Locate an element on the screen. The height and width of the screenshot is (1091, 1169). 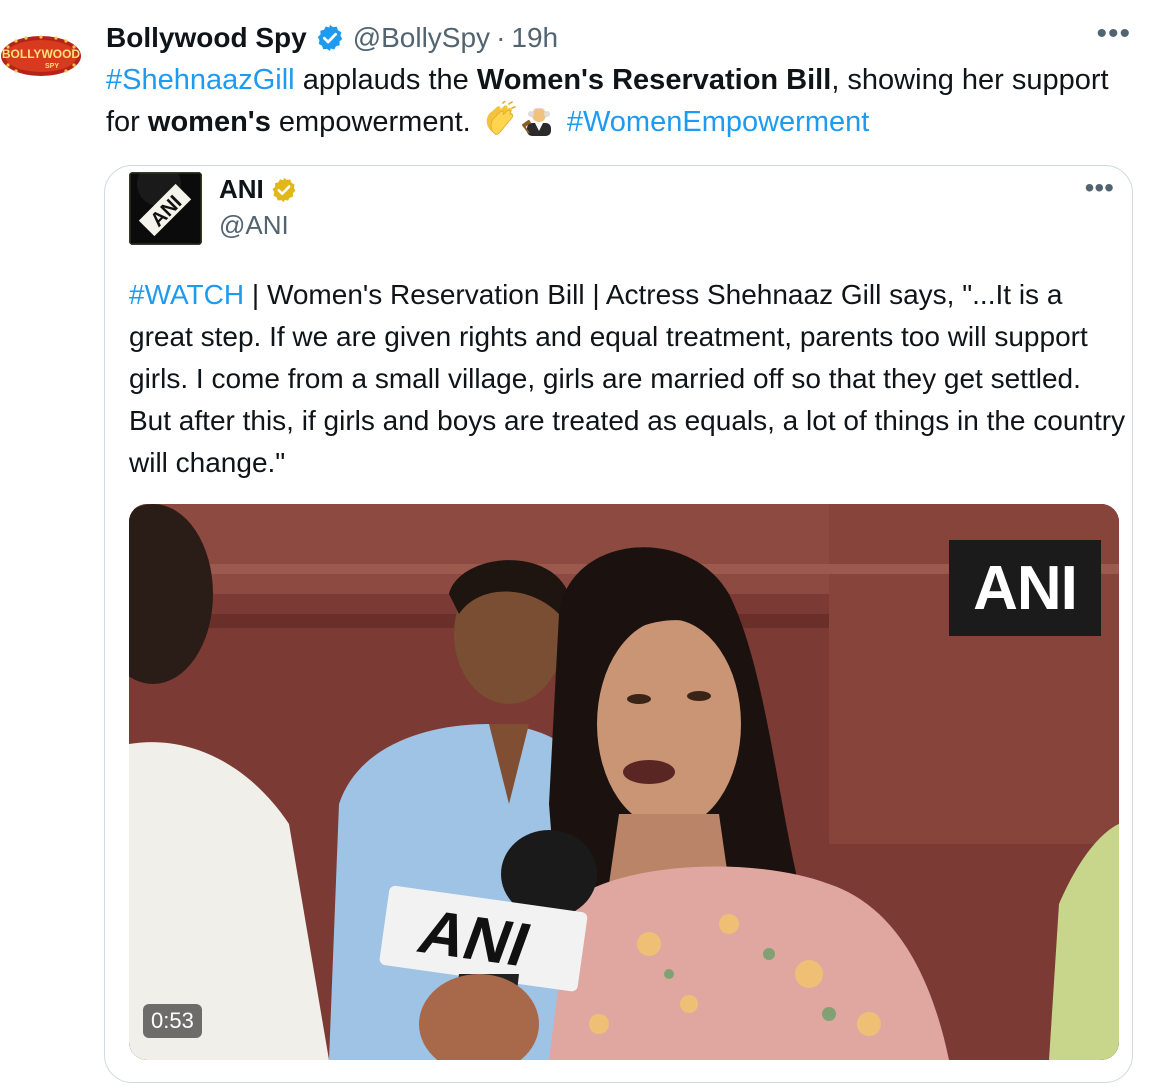
video-watermark: ANI is located at coordinates (1025, 588).